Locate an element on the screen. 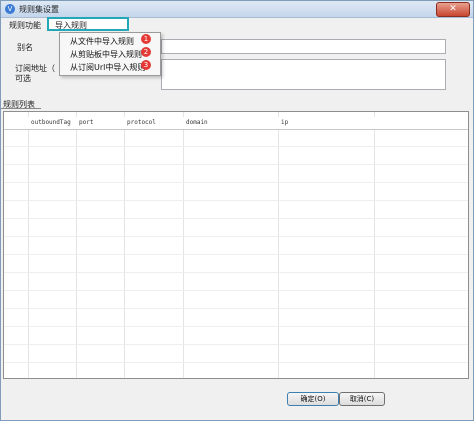 The height and width of the screenshot is (421, 474). menu-item-import-from-file: 从文件中导入规则 is located at coordinates (102, 41).